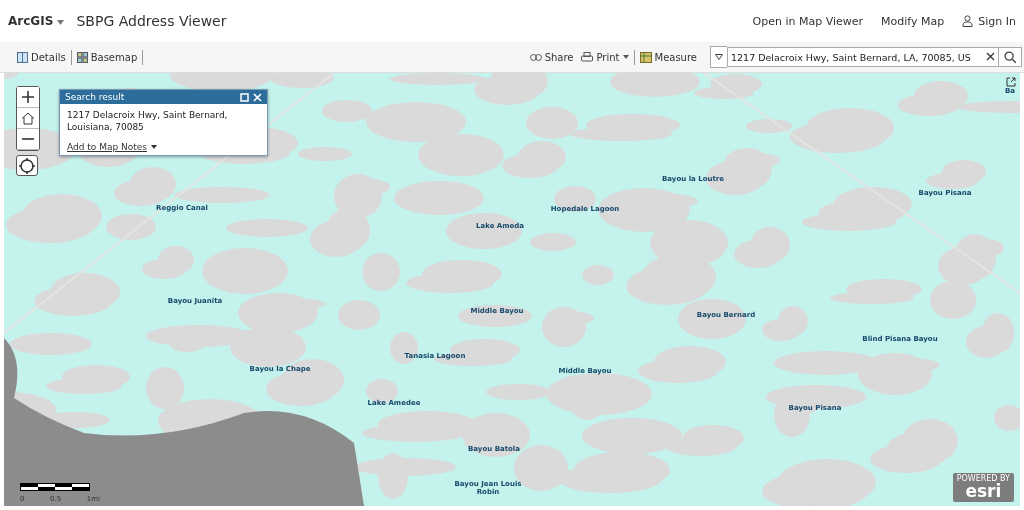 The width and height of the screenshot is (1024, 510). I want to click on expand-icon, so click(1011, 82).